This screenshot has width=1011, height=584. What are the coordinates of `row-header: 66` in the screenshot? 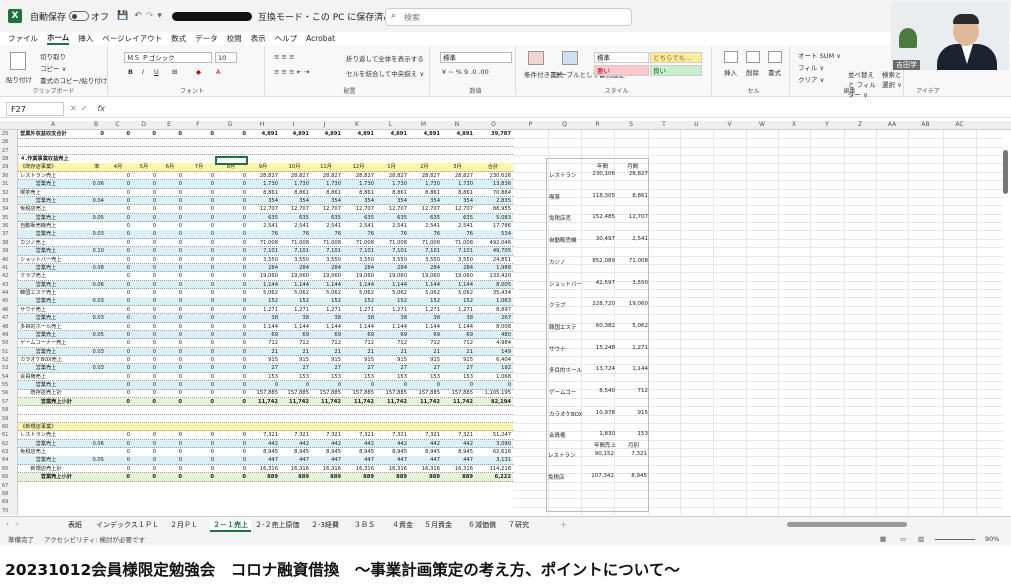 It's located at (5, 477).